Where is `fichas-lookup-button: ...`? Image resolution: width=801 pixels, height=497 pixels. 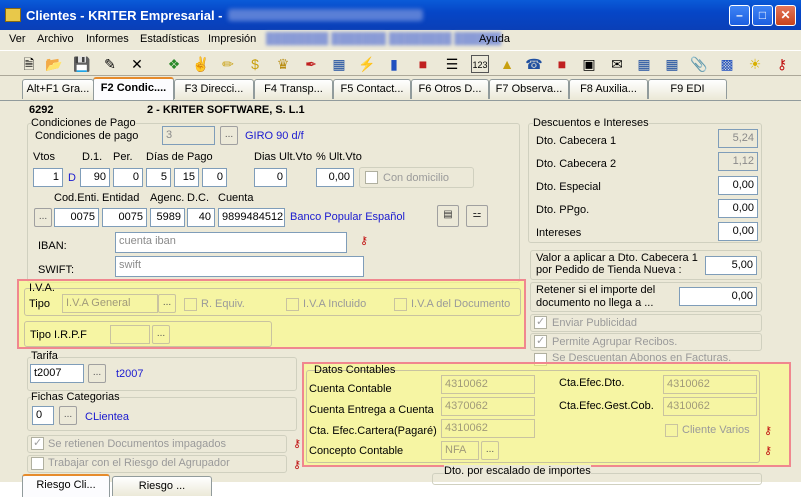
fichas-lookup-button: ... is located at coordinates (68, 415).